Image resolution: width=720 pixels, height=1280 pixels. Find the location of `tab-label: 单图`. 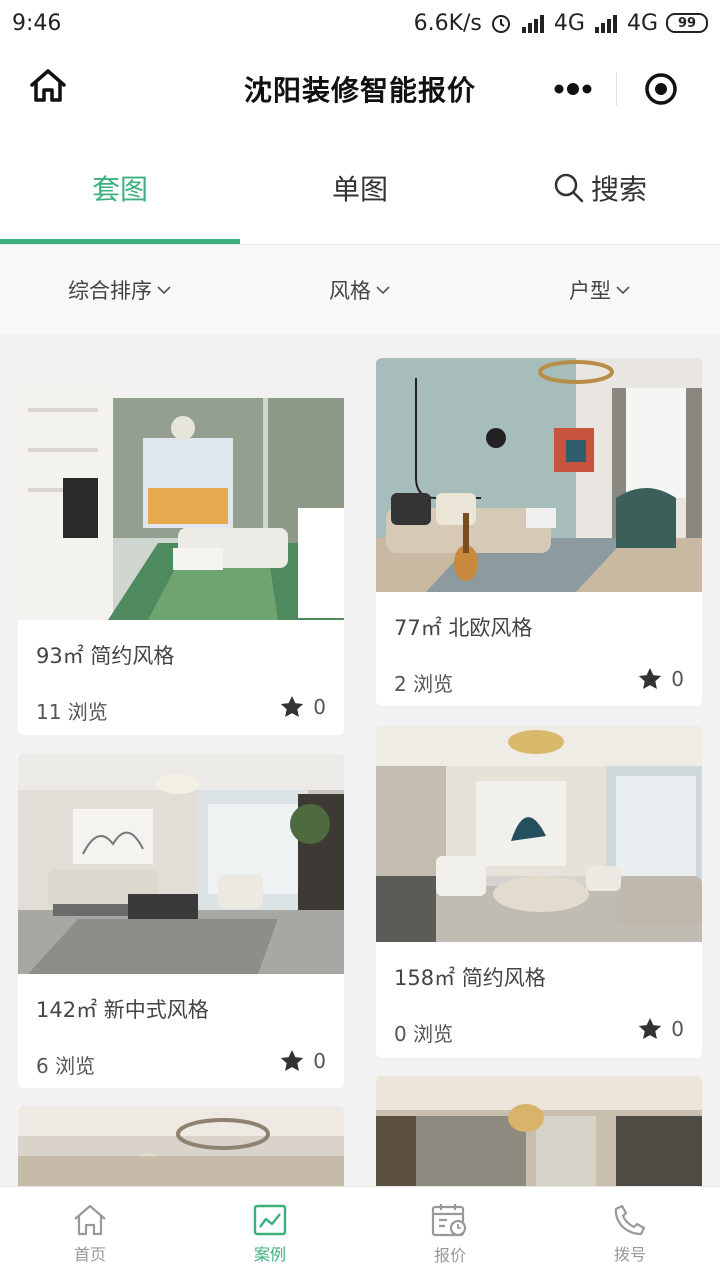

tab-label: 单图 is located at coordinates (359, 189).